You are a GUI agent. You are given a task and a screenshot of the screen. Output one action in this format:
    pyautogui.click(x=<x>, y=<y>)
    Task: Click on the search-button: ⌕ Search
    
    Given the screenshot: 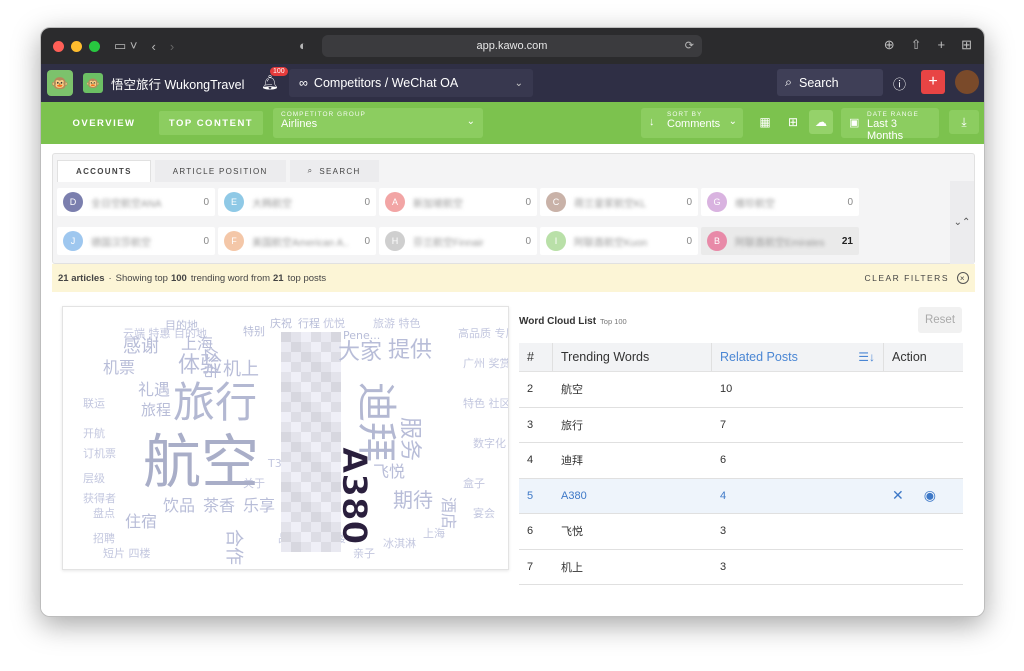 What is the action you would take?
    pyautogui.click(x=830, y=82)
    